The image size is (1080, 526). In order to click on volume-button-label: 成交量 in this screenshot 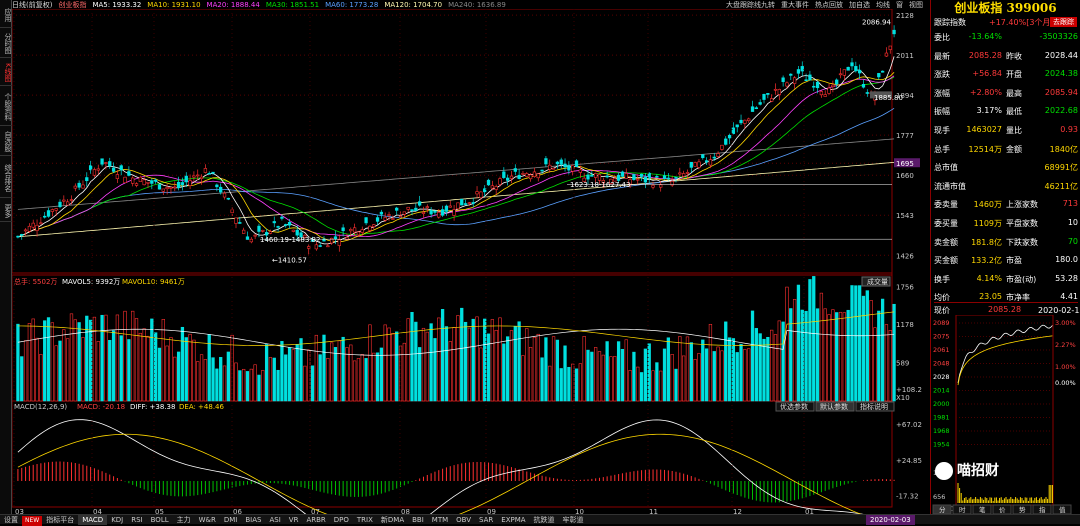, I will do `click(877, 281)`.